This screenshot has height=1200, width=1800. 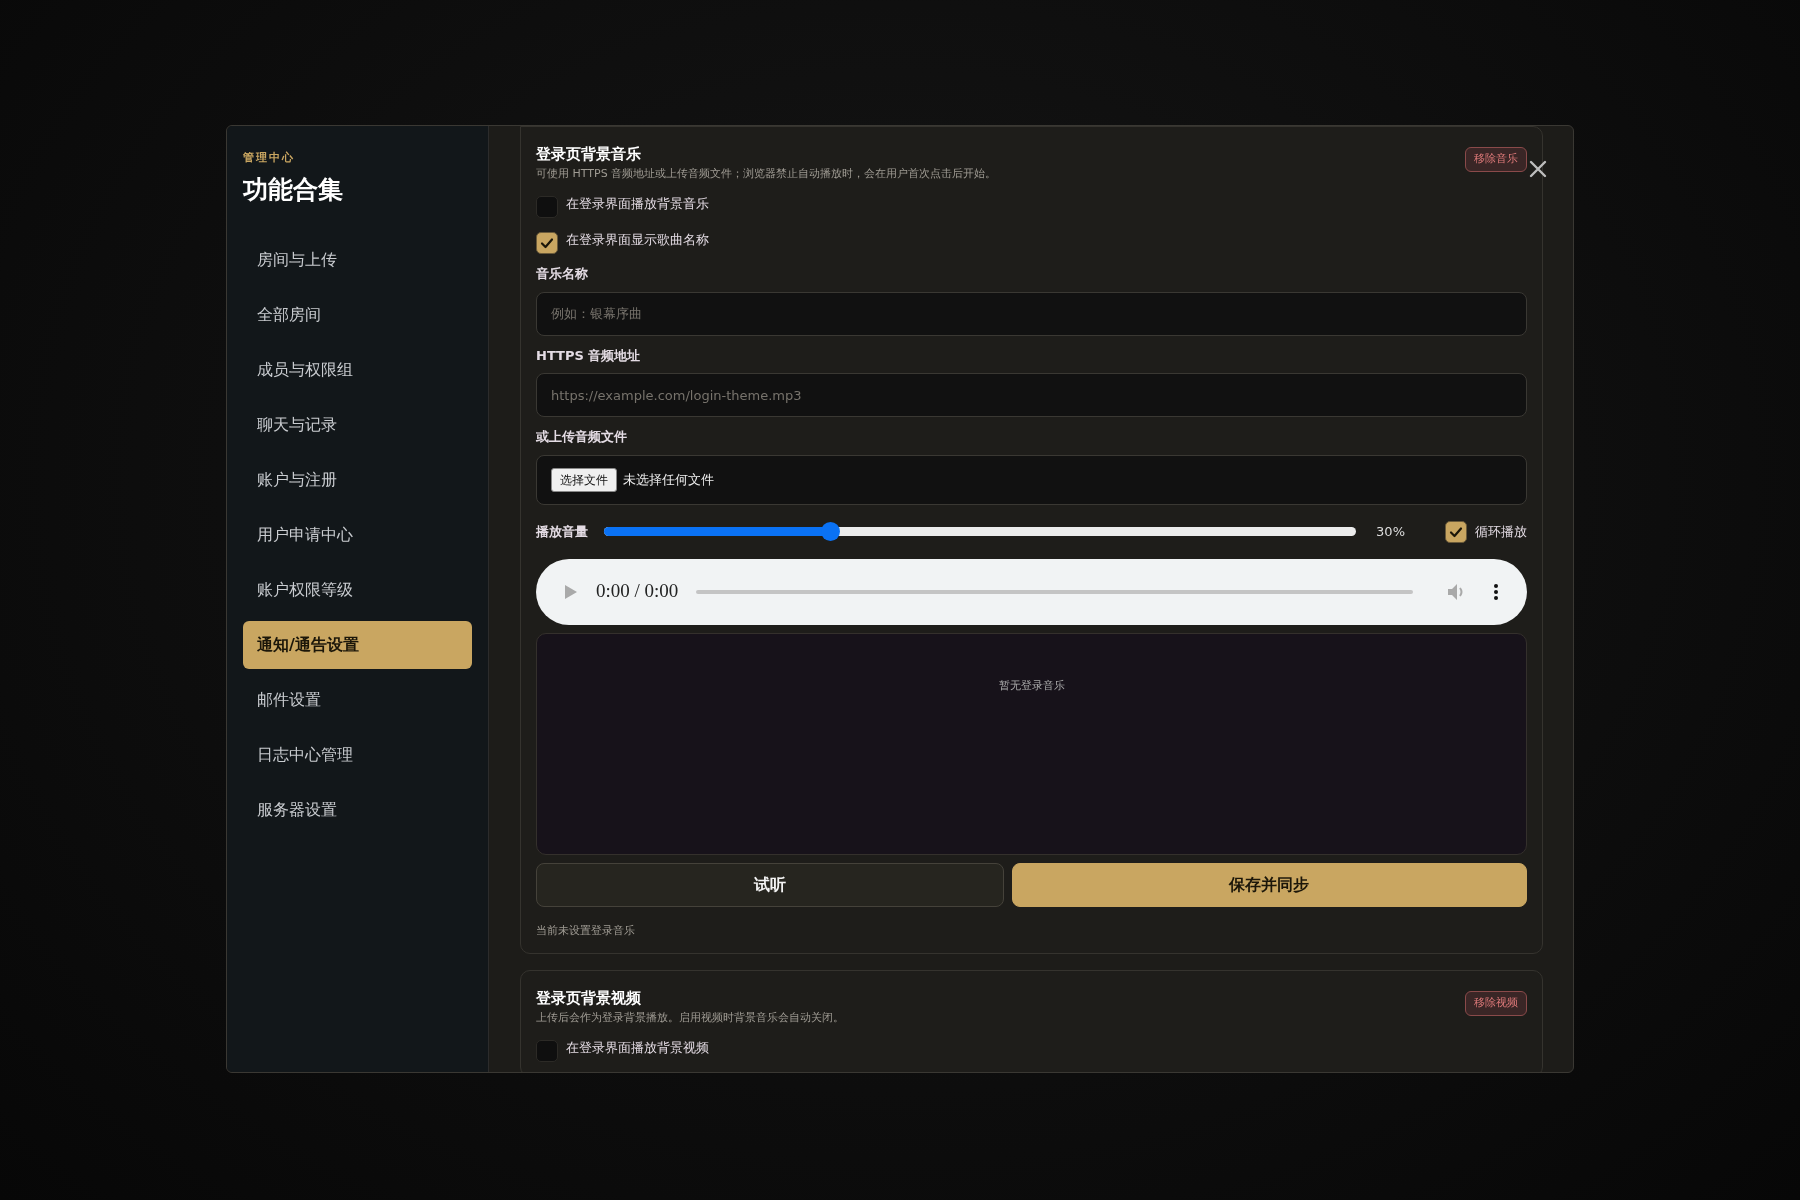 What do you see at coordinates (1031, 685) in the screenshot?
I see `empty-message: 暂无登录音乐` at bounding box center [1031, 685].